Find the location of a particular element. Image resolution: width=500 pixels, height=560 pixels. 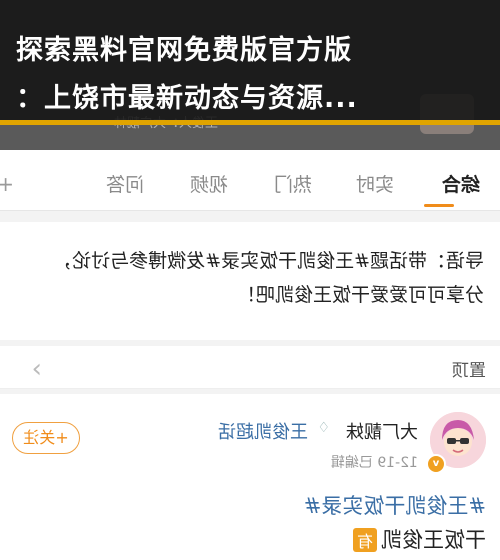

post-edited: 已编辑 is located at coordinates (351, 463).